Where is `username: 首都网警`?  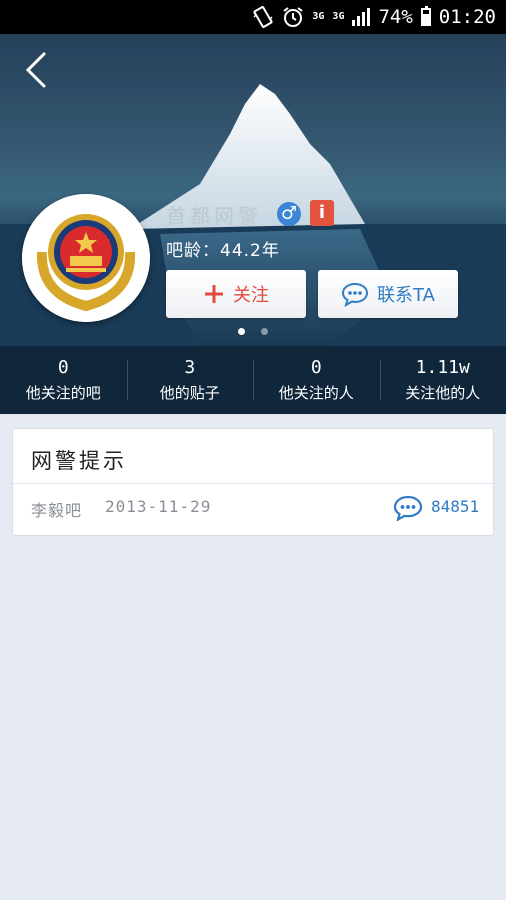 username: 首都网警 is located at coordinates (214, 216).